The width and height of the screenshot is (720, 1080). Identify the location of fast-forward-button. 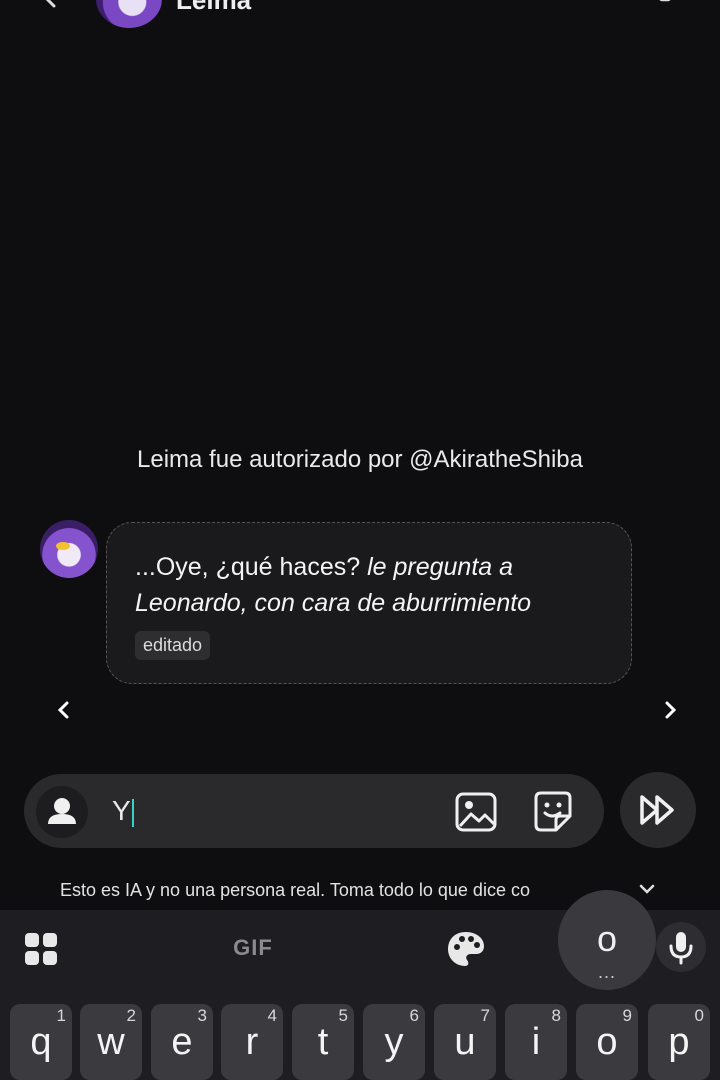
(658, 810).